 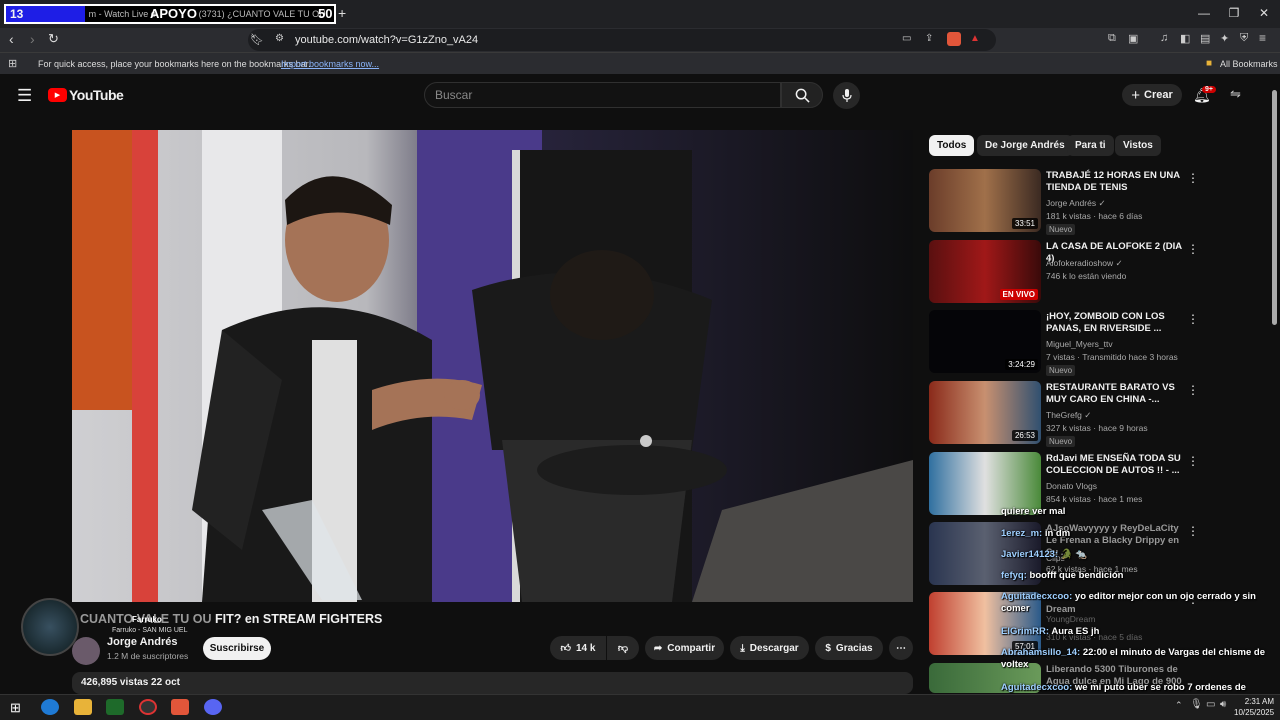 I want to click on chip-de-jorge-andres: De Jorge Andrés, so click(x=1025, y=145).